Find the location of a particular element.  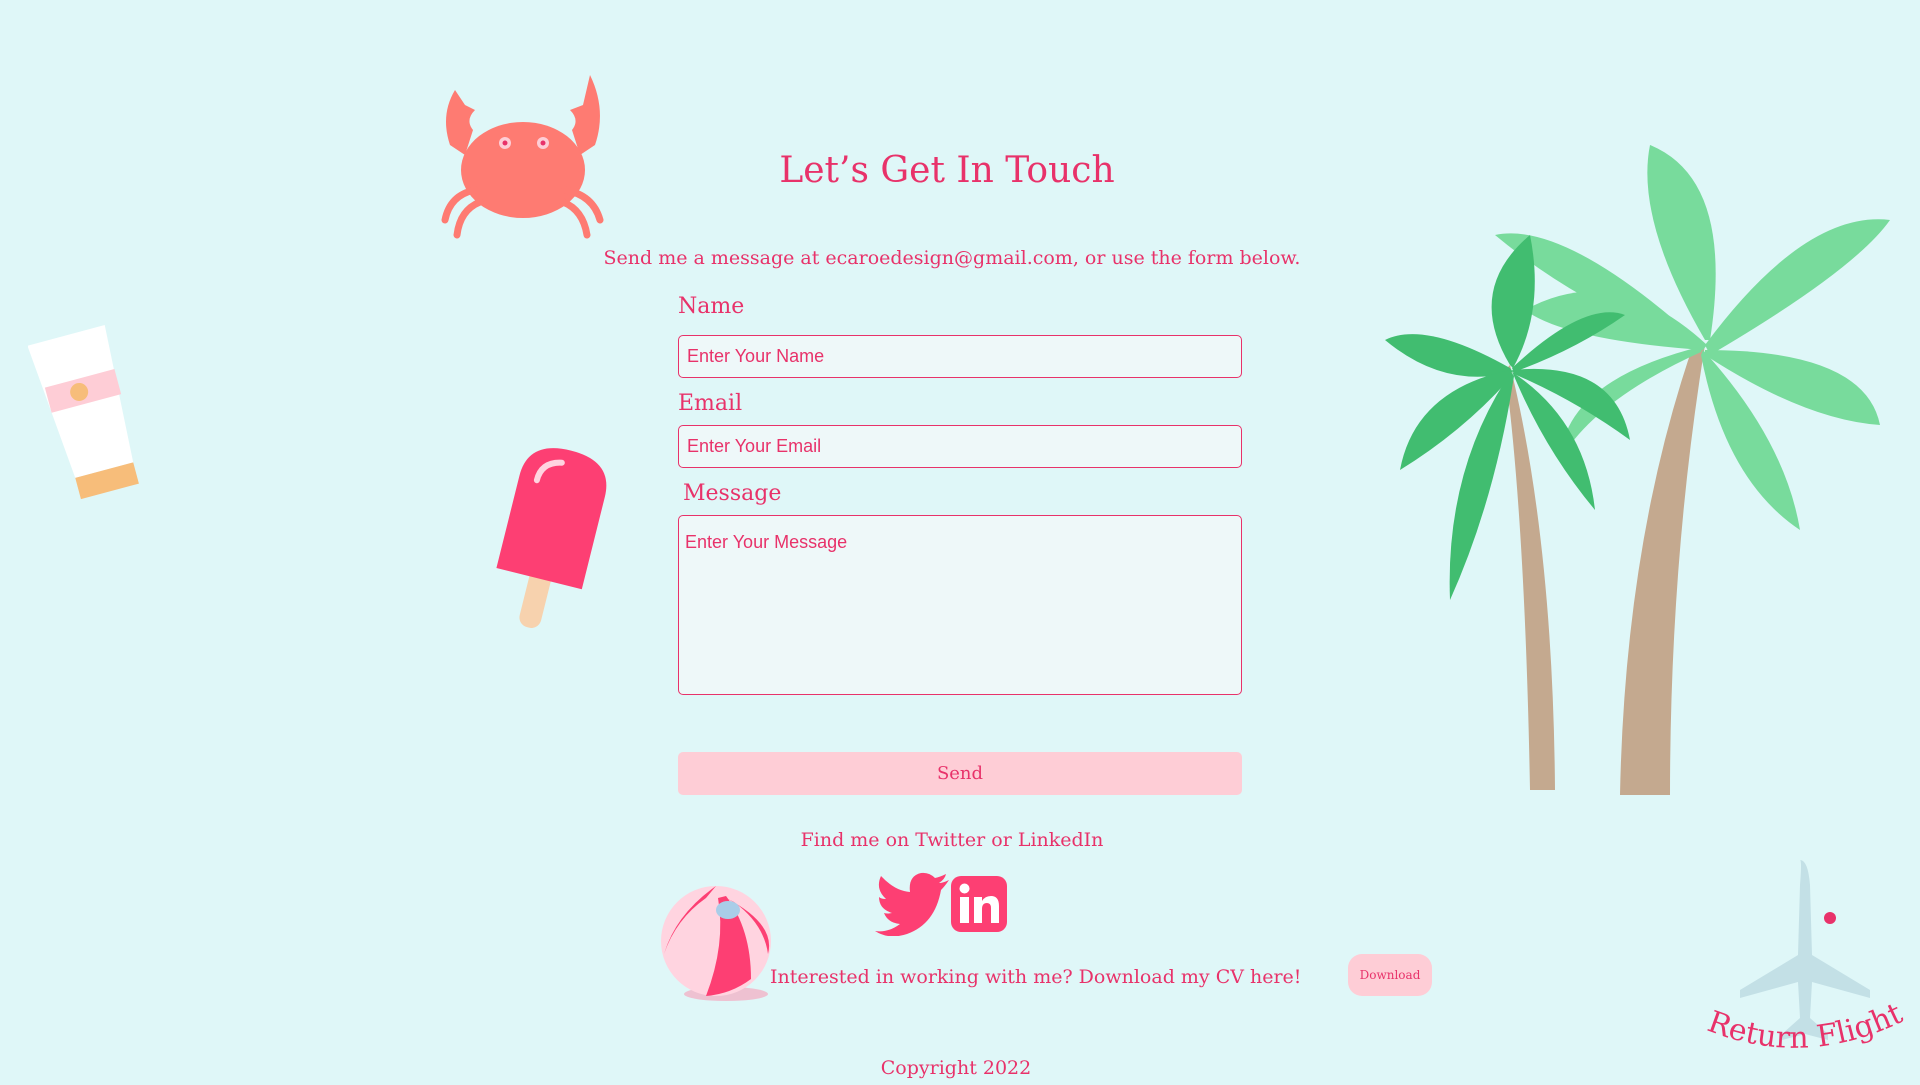

sunscreen-illustration is located at coordinates (83, 412).